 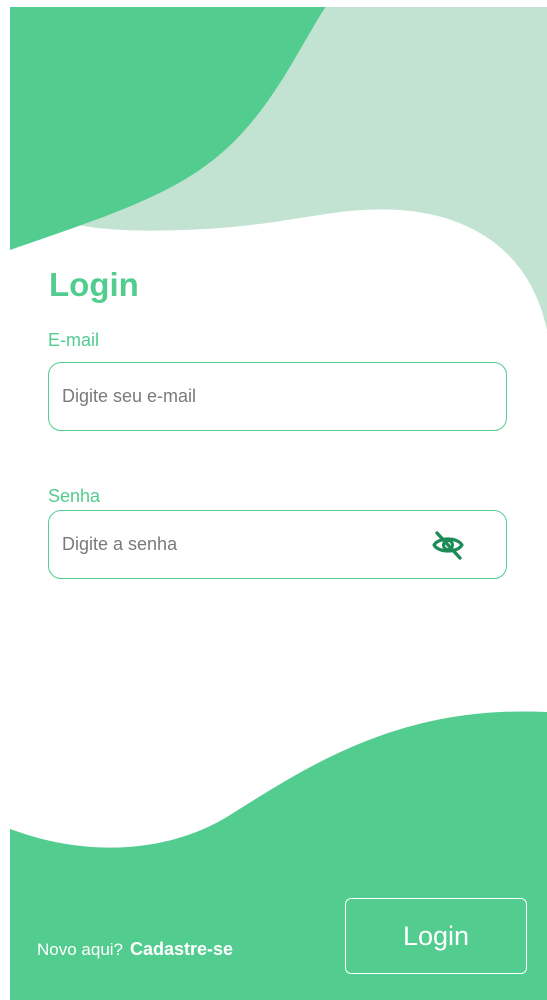 I want to click on email-field-container, so click(x=277, y=396).